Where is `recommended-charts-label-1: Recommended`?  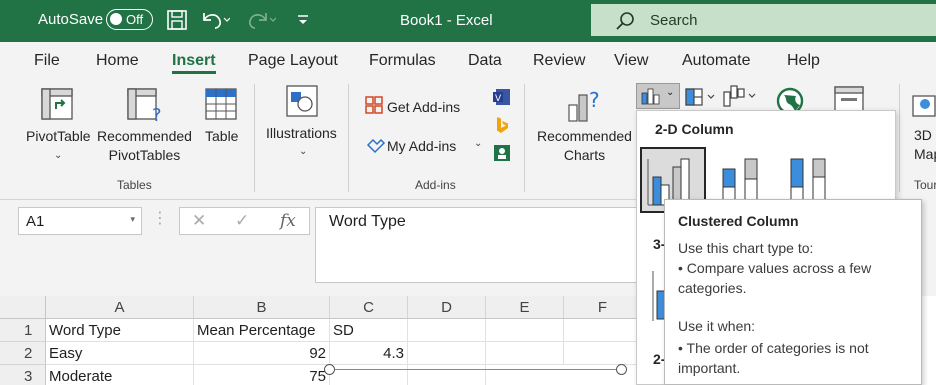
recommended-charts-label-1: Recommended is located at coordinates (584, 136).